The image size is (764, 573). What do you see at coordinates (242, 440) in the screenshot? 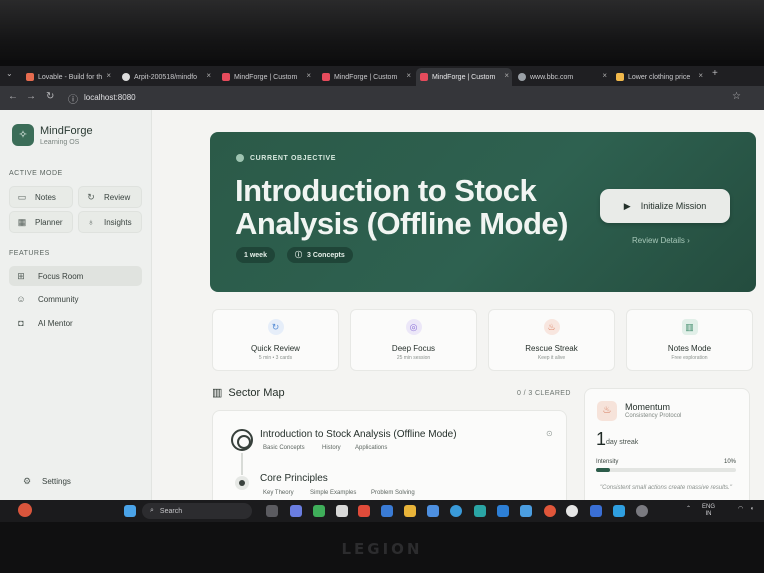
I see `active-node-icon` at bounding box center [242, 440].